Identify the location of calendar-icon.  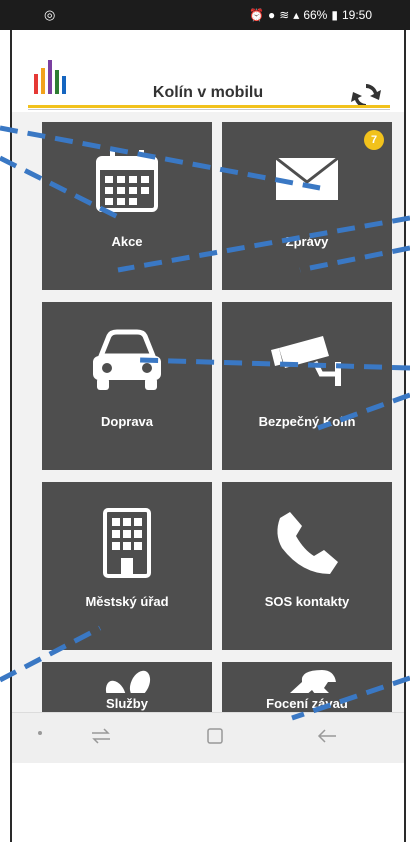
(127, 181).